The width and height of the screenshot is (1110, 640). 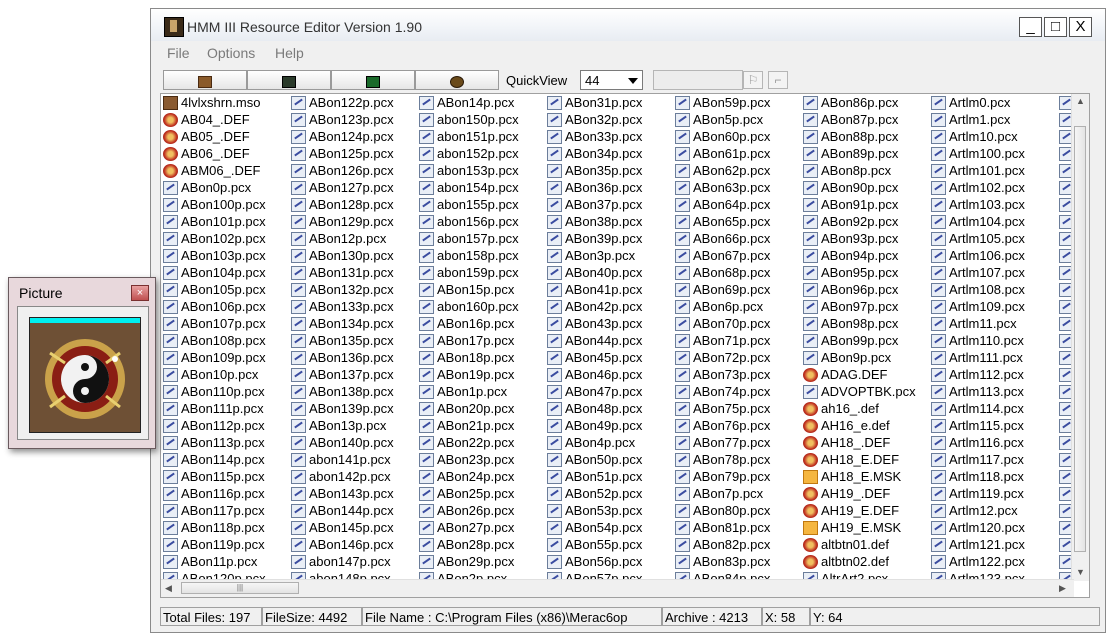 What do you see at coordinates (993, 476) in the screenshot?
I see `file-list-item: Artlm118.pcx` at bounding box center [993, 476].